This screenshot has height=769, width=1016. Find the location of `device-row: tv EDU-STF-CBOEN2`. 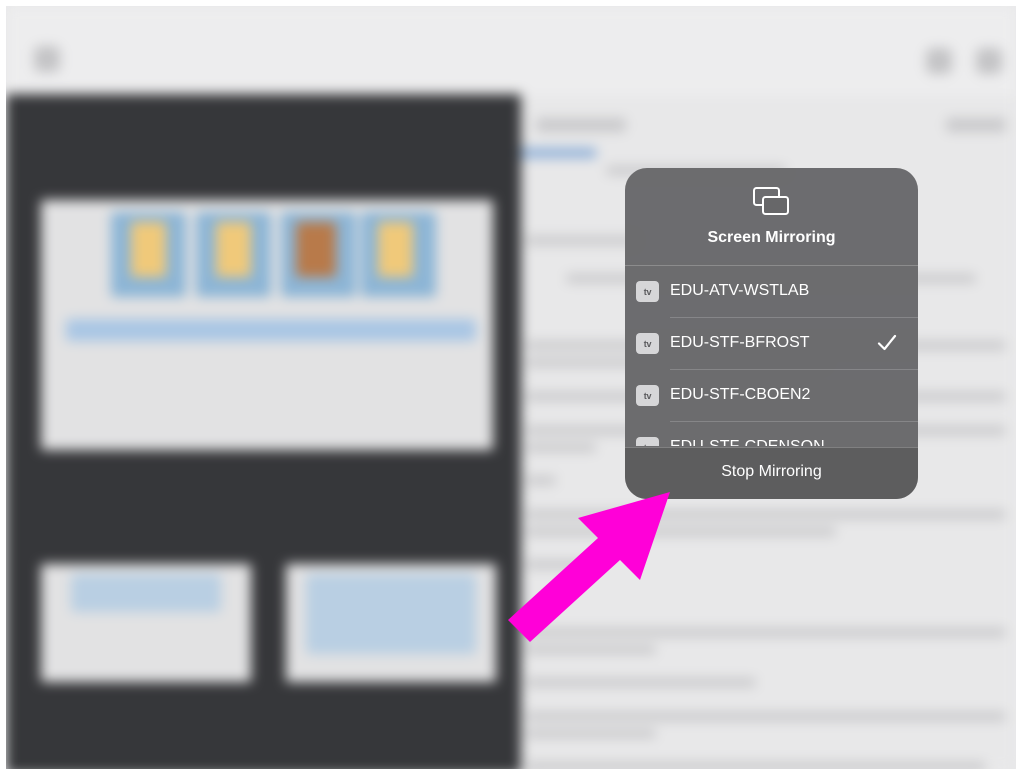

device-row: tv EDU-STF-CBOEN2 is located at coordinates (771, 396).